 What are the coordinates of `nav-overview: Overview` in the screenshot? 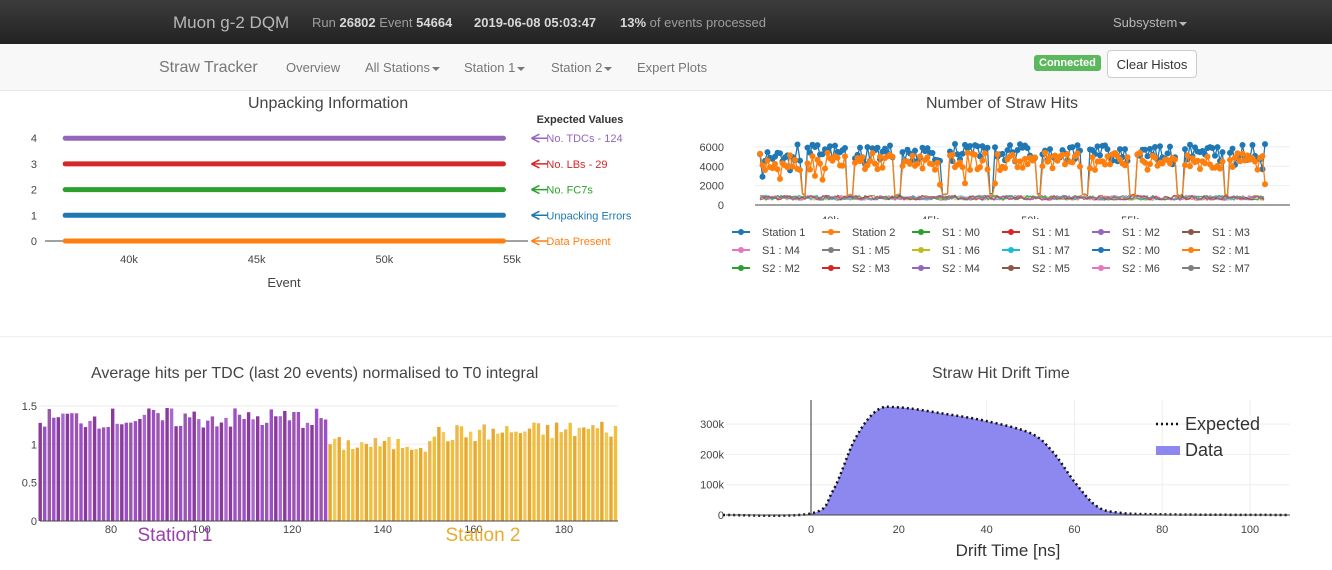 It's located at (313, 67).